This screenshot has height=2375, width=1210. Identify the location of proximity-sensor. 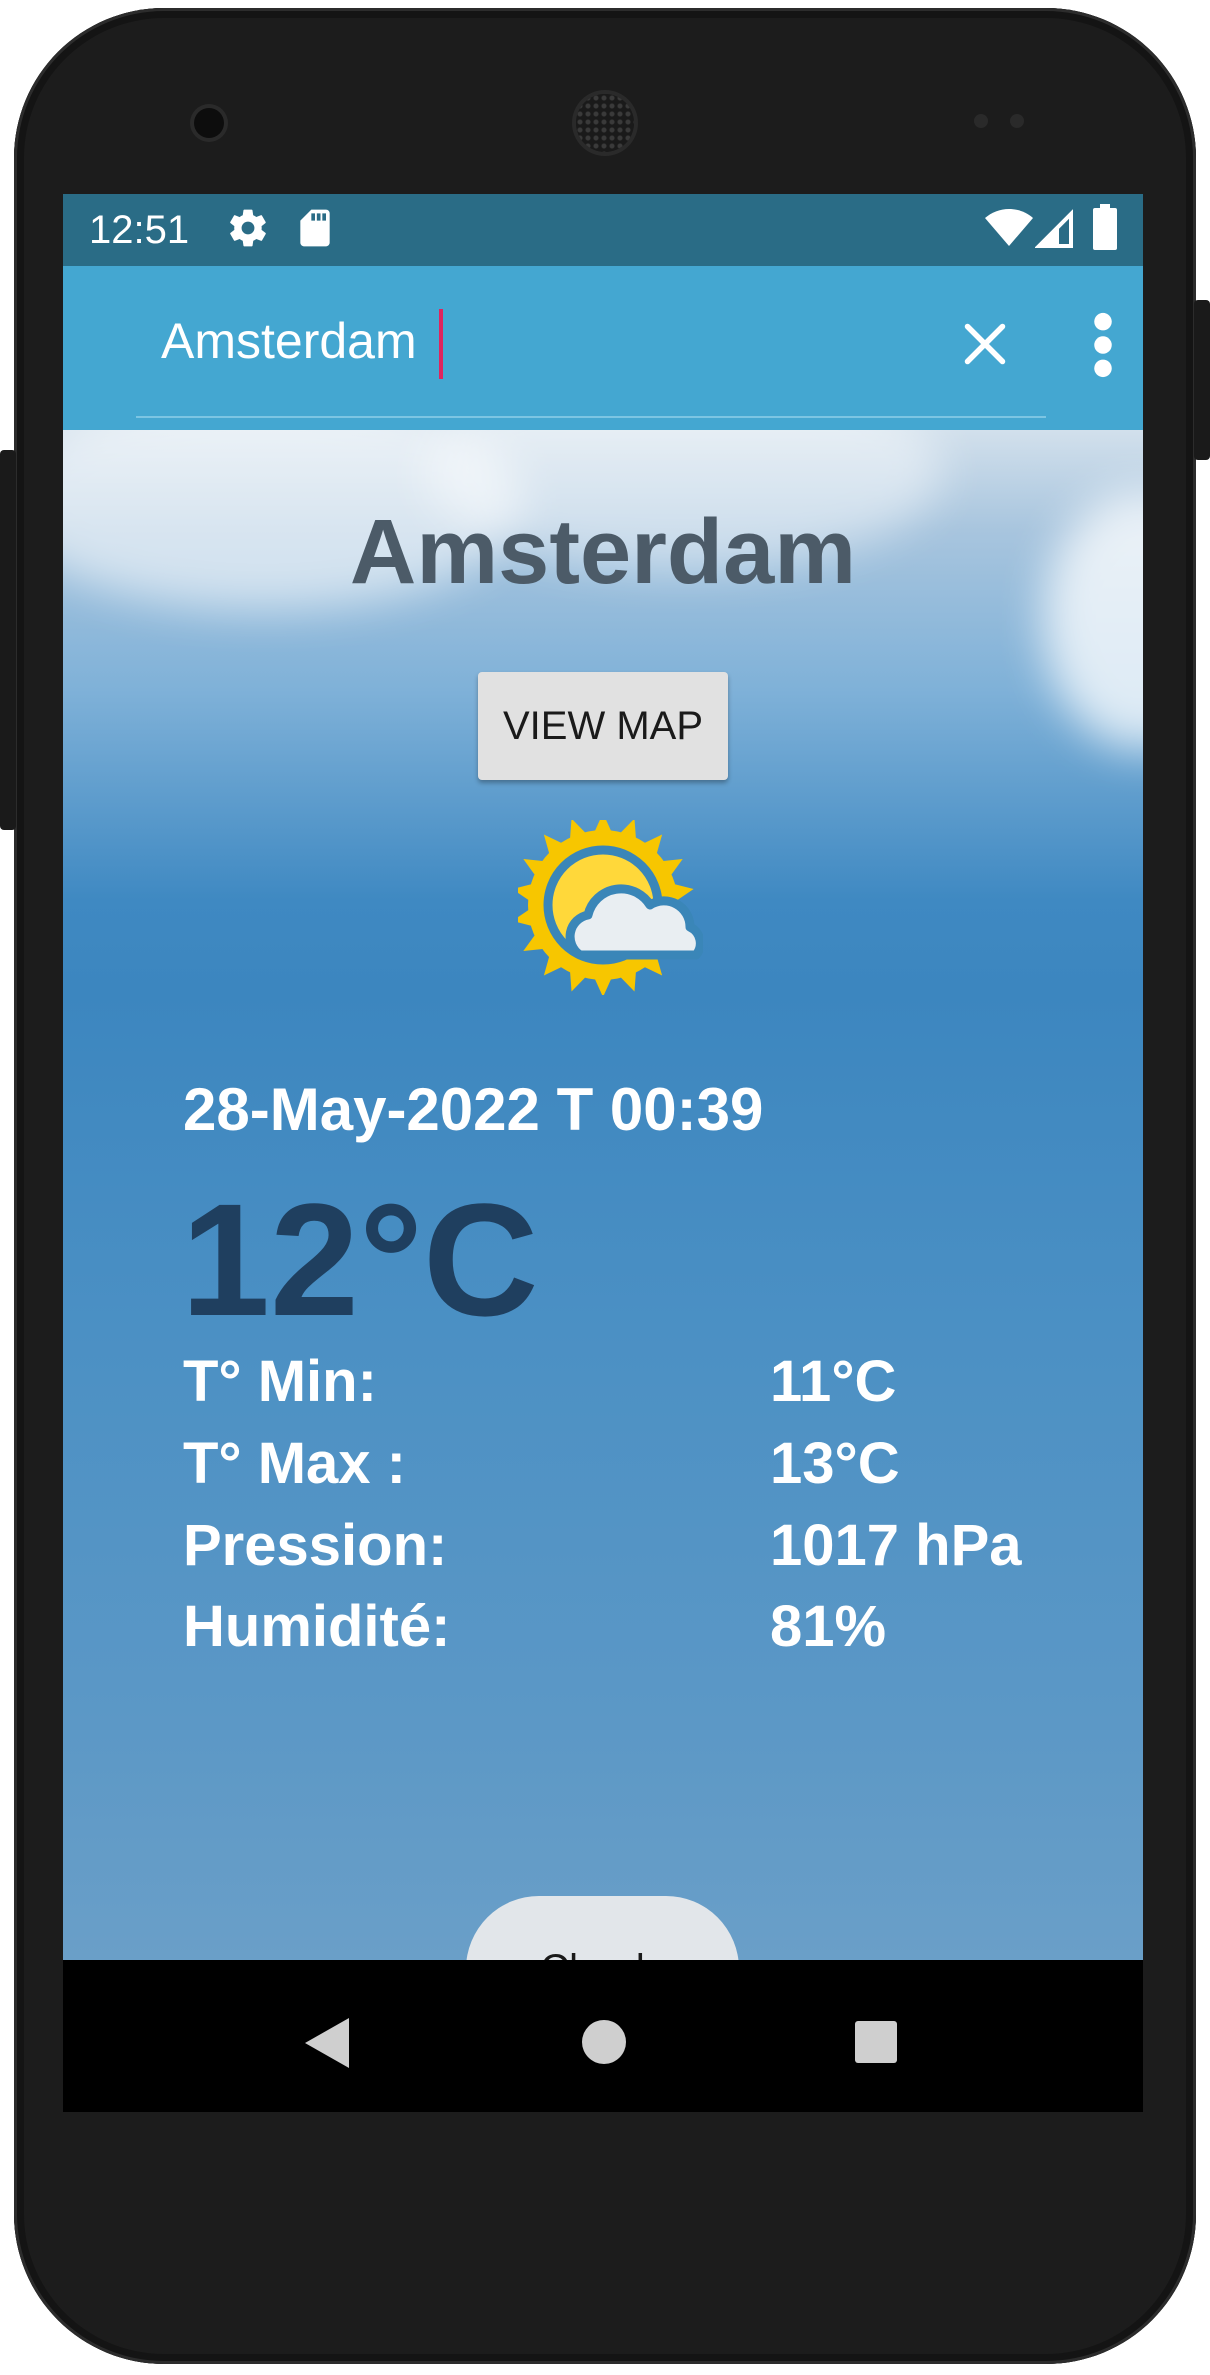
(981, 121).